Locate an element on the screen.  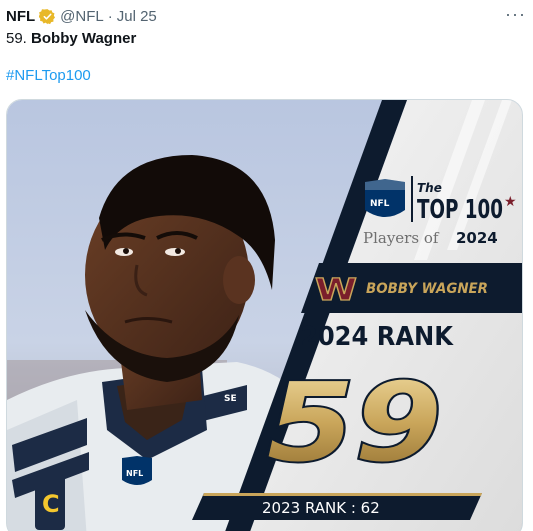
tweet-date: Jul 25 is located at coordinates (137, 16).